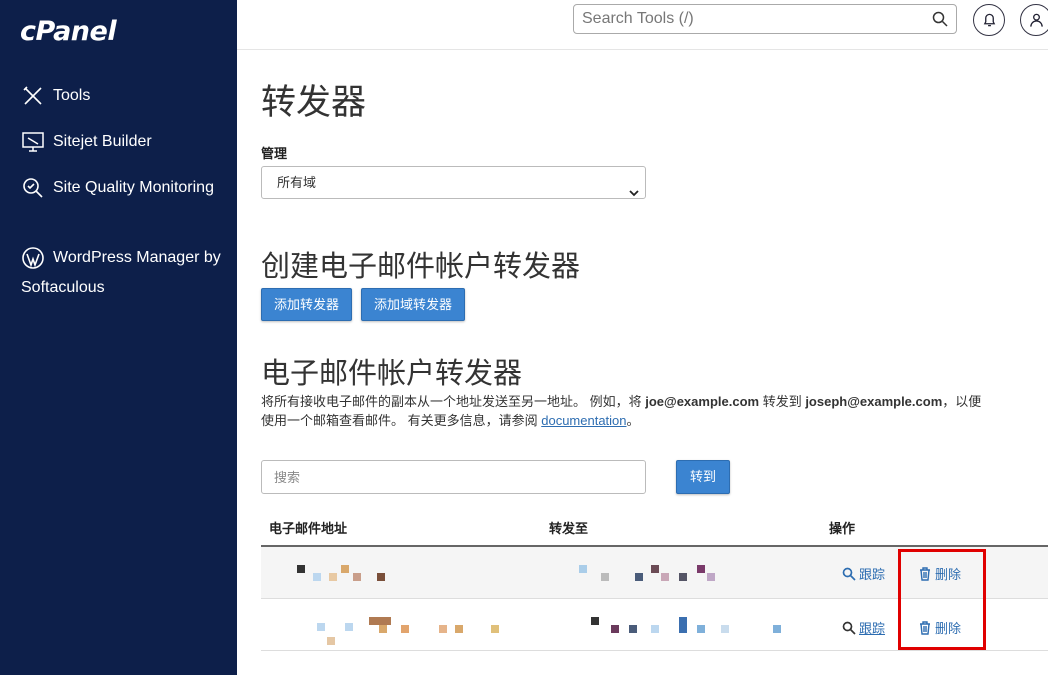 This screenshot has height=675, width=1048. I want to click on sidebar-item-site-quality: Site Quality Monitoring, so click(123, 188).